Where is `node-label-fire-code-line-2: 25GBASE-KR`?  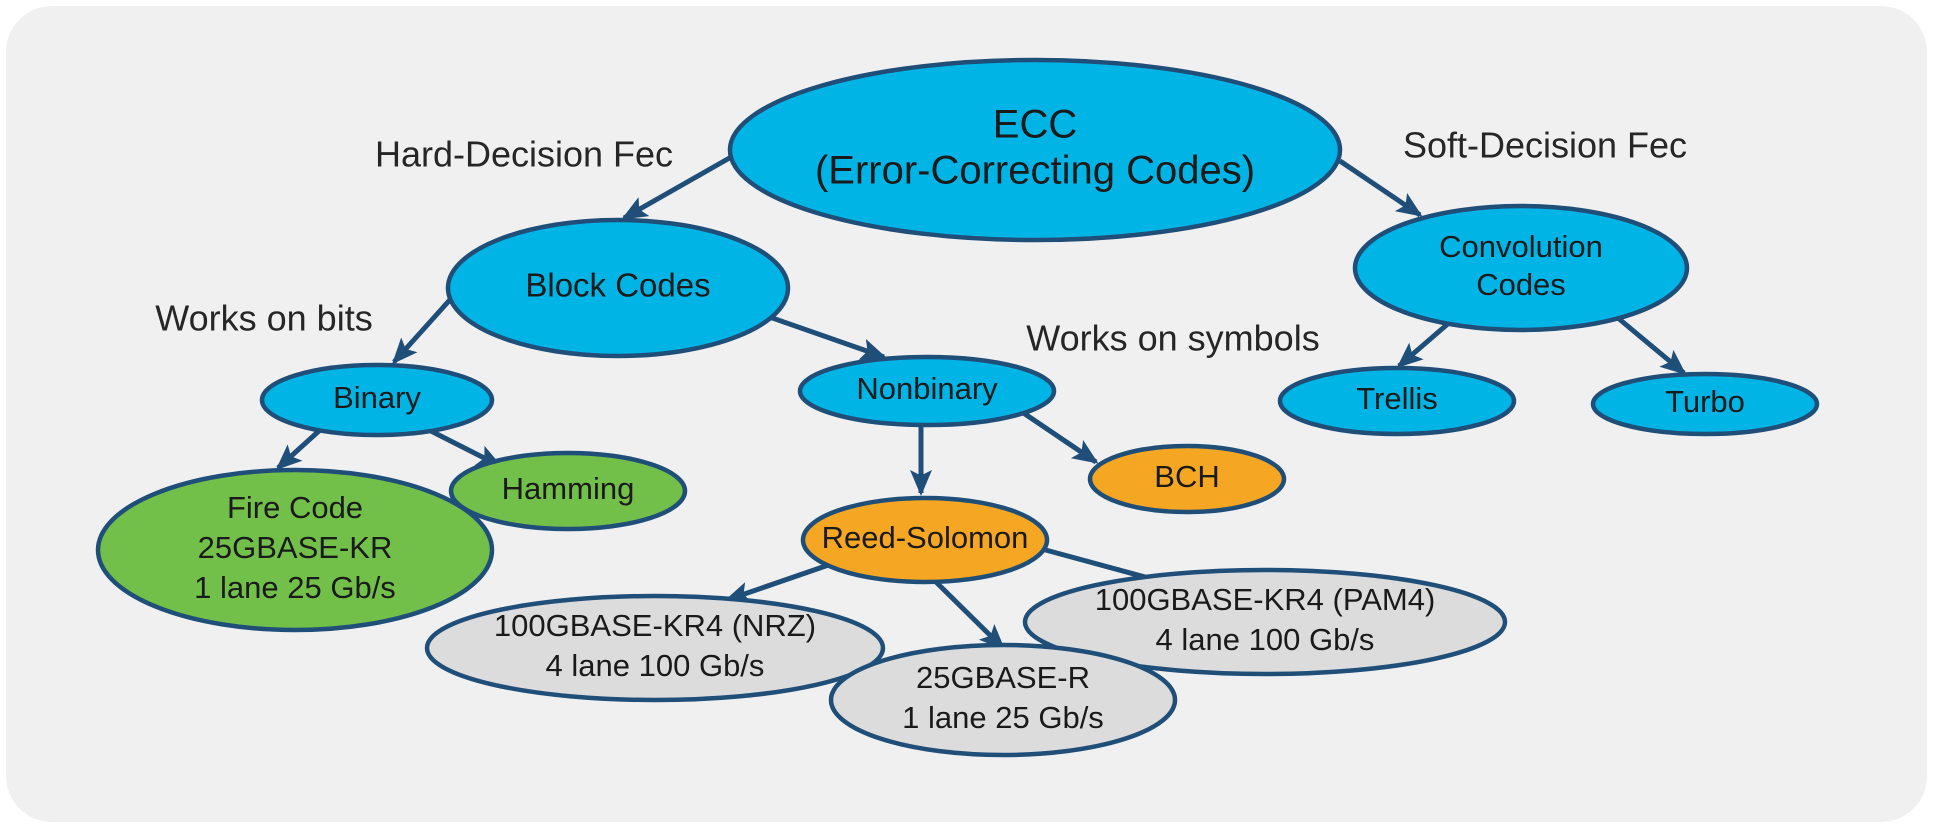 node-label-fire-code-line-2: 25GBASE-KR is located at coordinates (295, 547).